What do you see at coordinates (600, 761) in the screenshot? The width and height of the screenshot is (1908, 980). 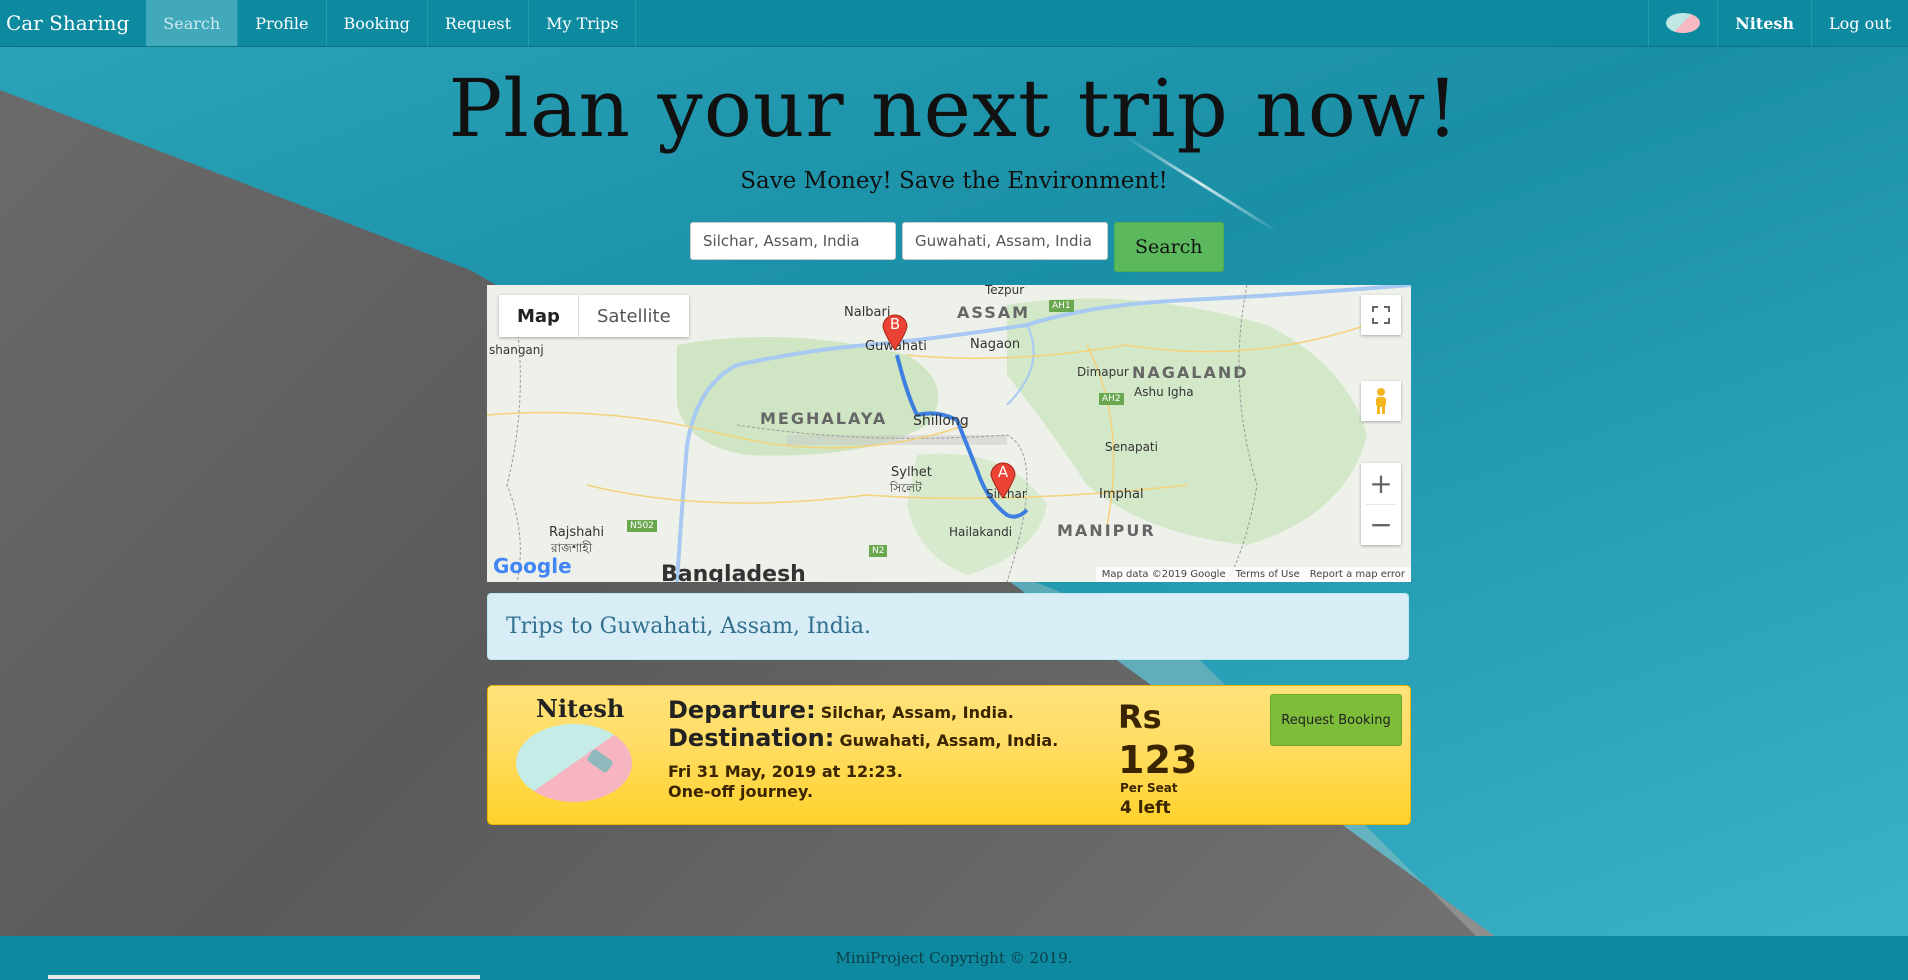 I see `car-icon` at bounding box center [600, 761].